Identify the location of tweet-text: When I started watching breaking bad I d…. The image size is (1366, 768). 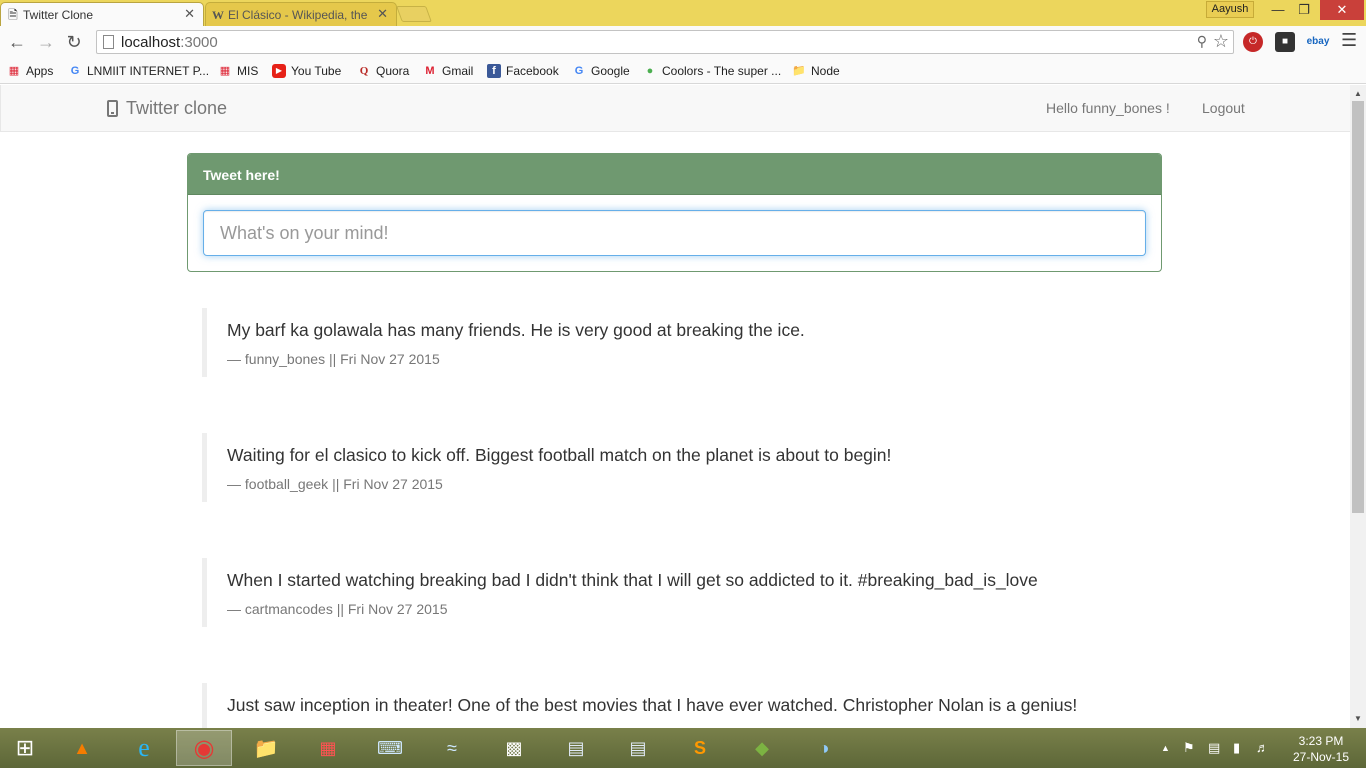
(632, 580).